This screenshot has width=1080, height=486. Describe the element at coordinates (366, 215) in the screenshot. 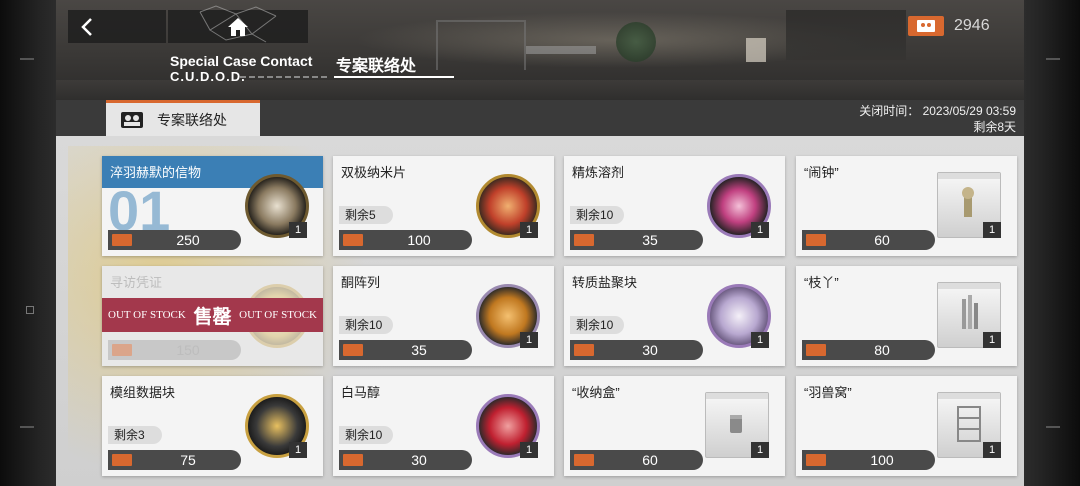

I see `stock-remaining: 剩余5` at that location.